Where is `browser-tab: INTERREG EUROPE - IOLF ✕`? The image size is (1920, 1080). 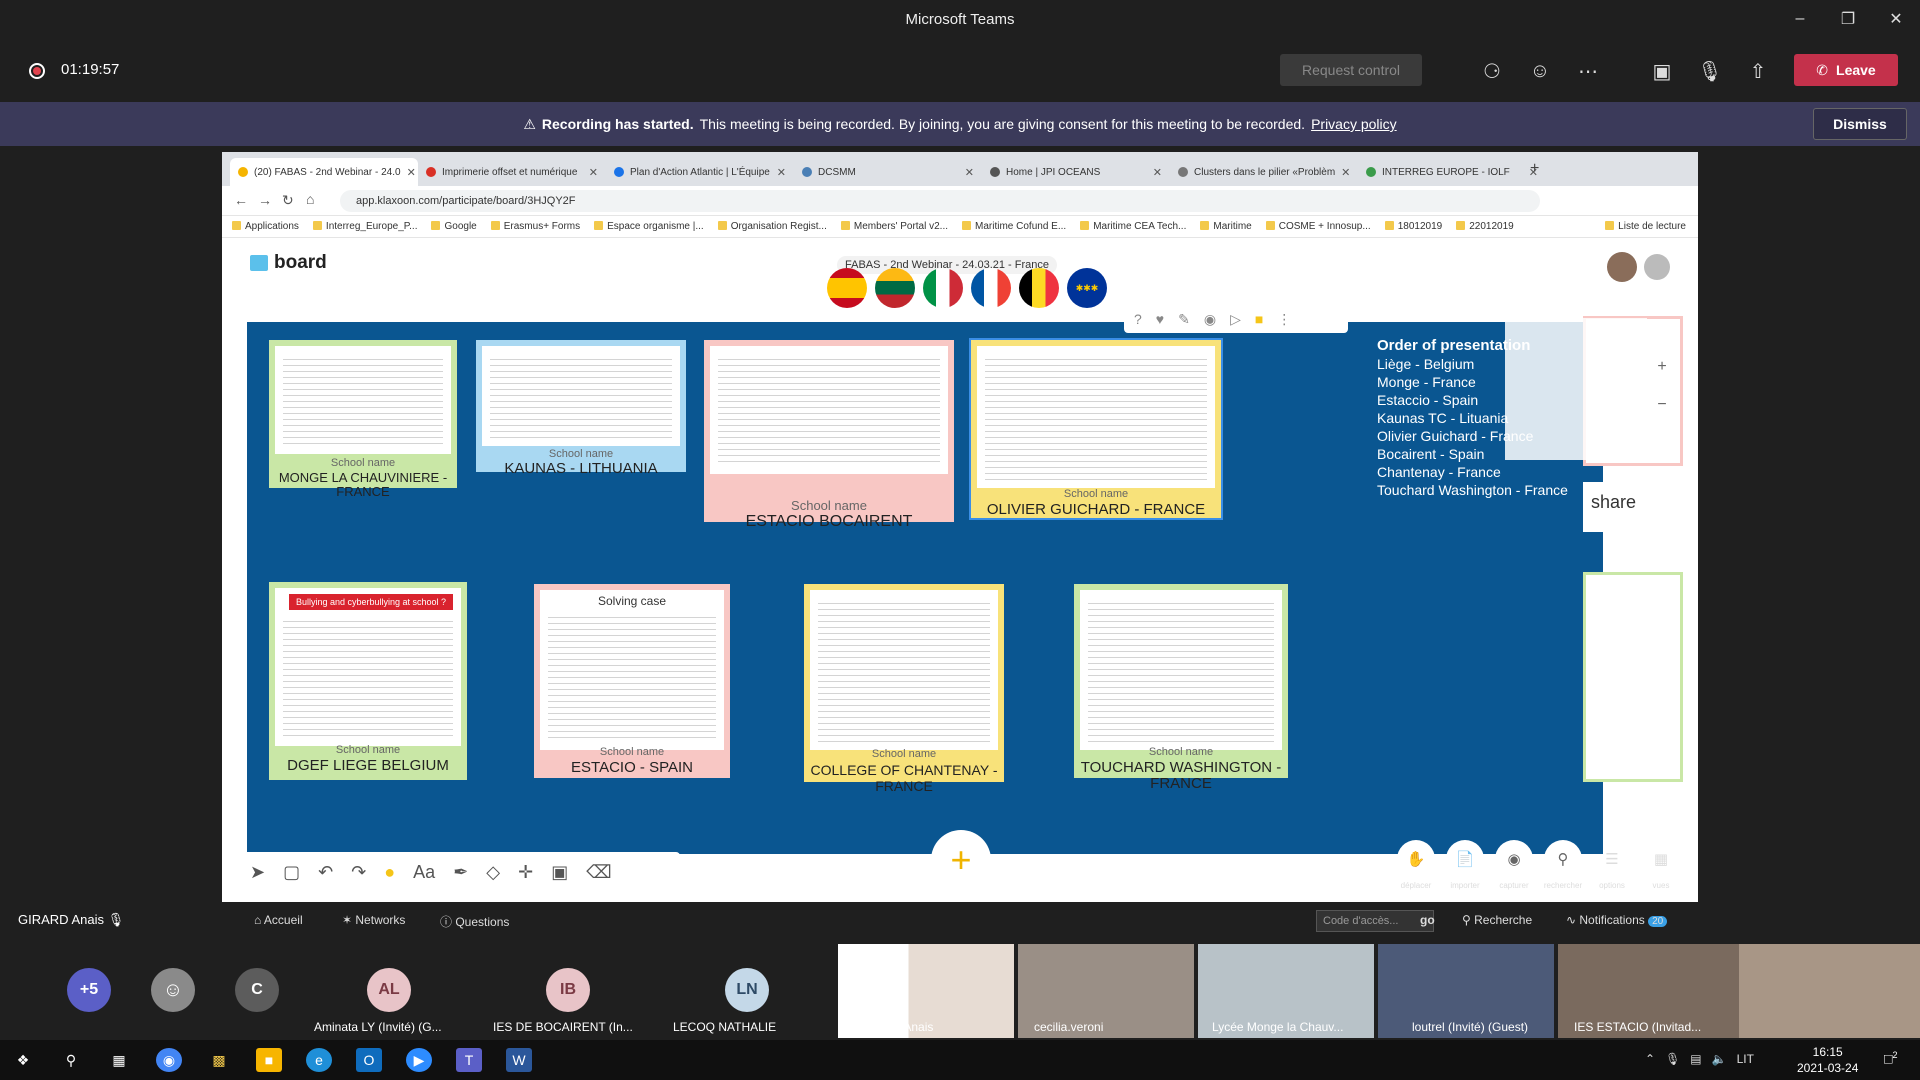
browser-tab: INTERREG EUROPE - IOLF ✕ is located at coordinates (1452, 172).